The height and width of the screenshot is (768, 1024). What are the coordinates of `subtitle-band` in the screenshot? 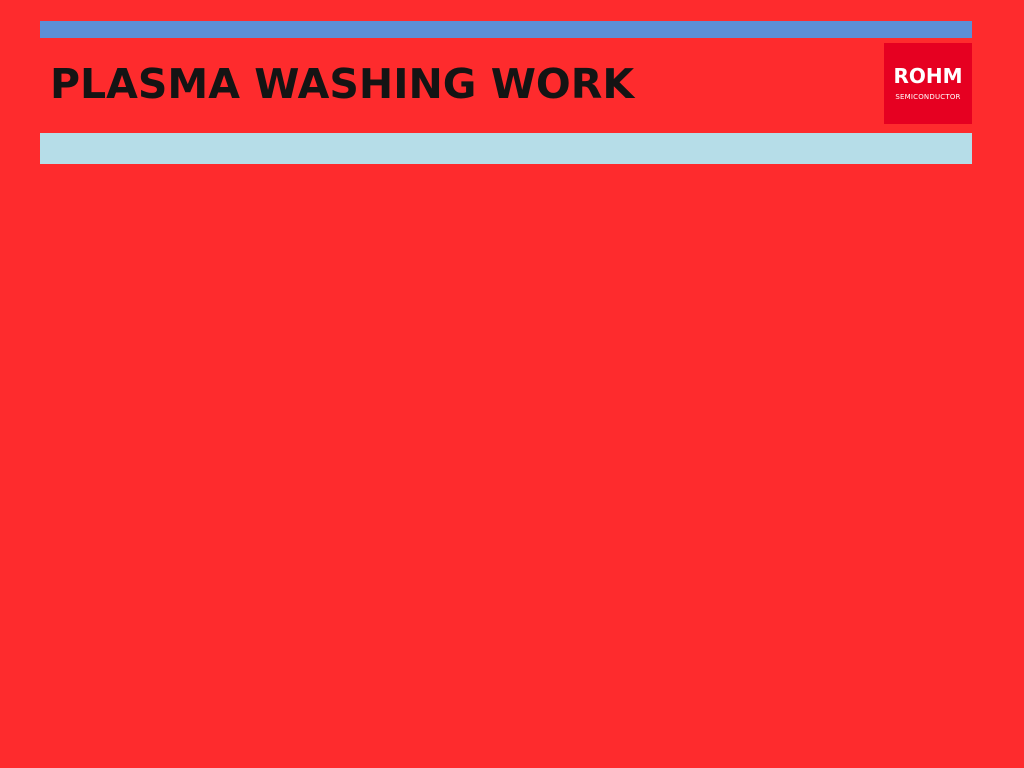 It's located at (506, 148).